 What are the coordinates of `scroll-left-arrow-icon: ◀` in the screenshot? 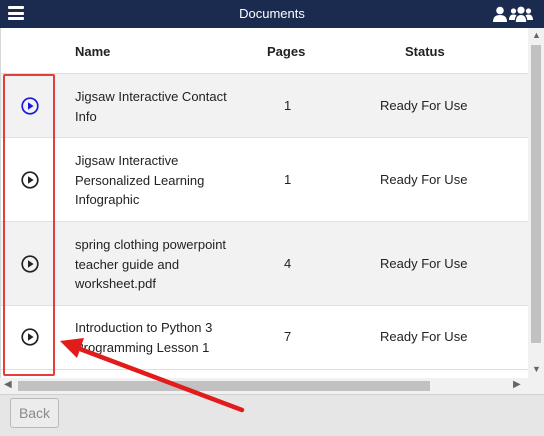 It's located at (8, 384).